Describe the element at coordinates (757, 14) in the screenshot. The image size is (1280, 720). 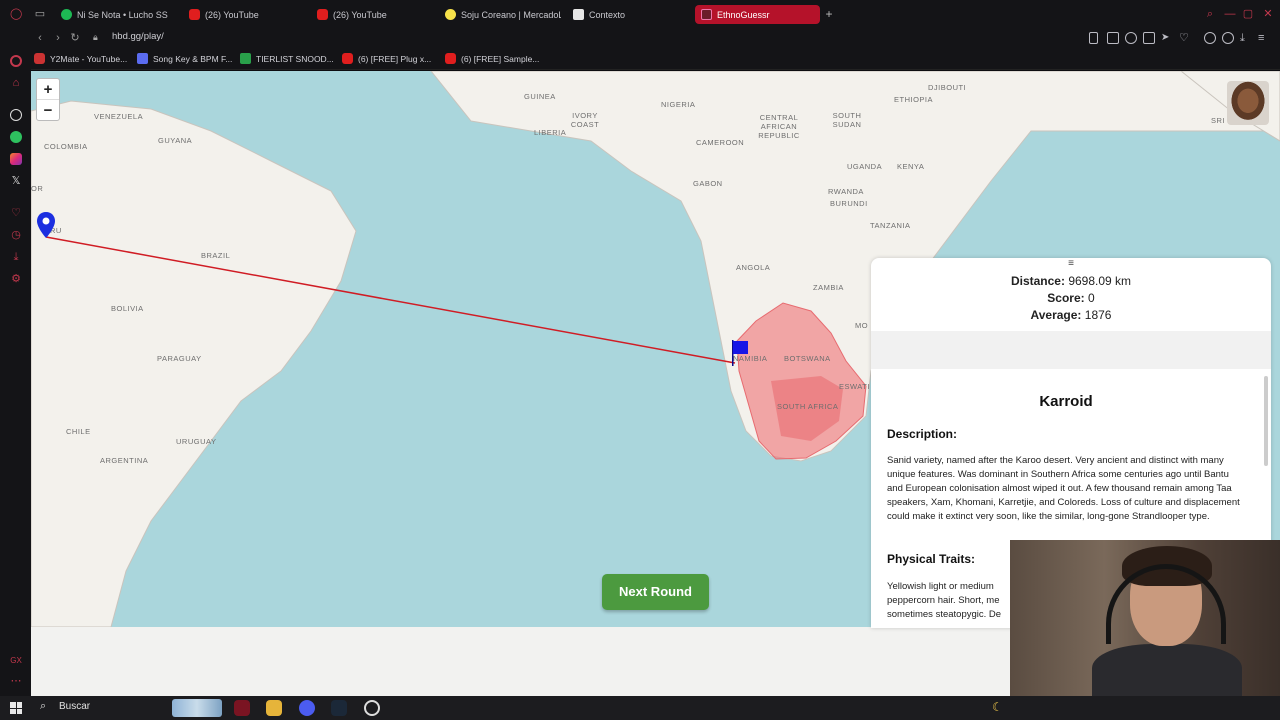
I see `tab-ethnoguessr: EthnoGuessr` at that location.